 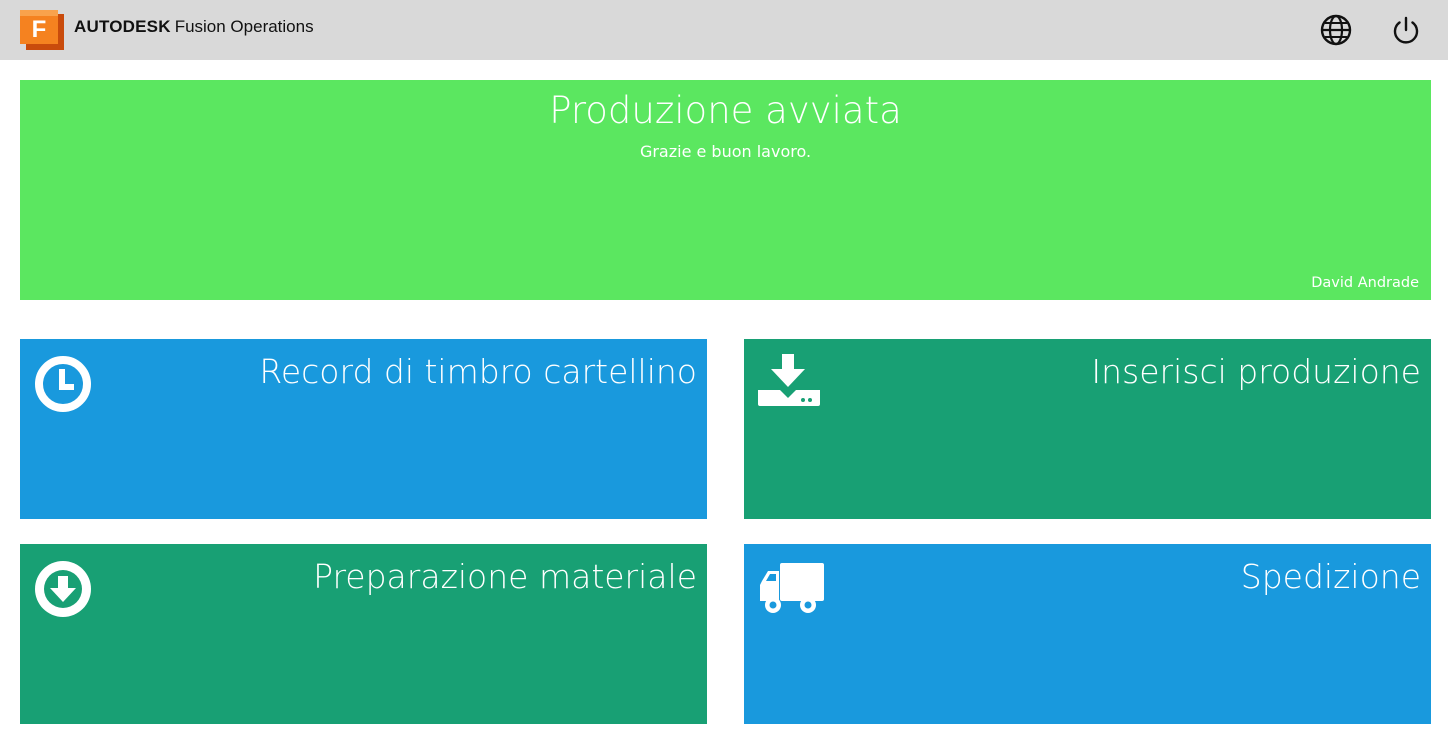 What do you see at coordinates (792, 588) in the screenshot?
I see `truck-icon` at bounding box center [792, 588].